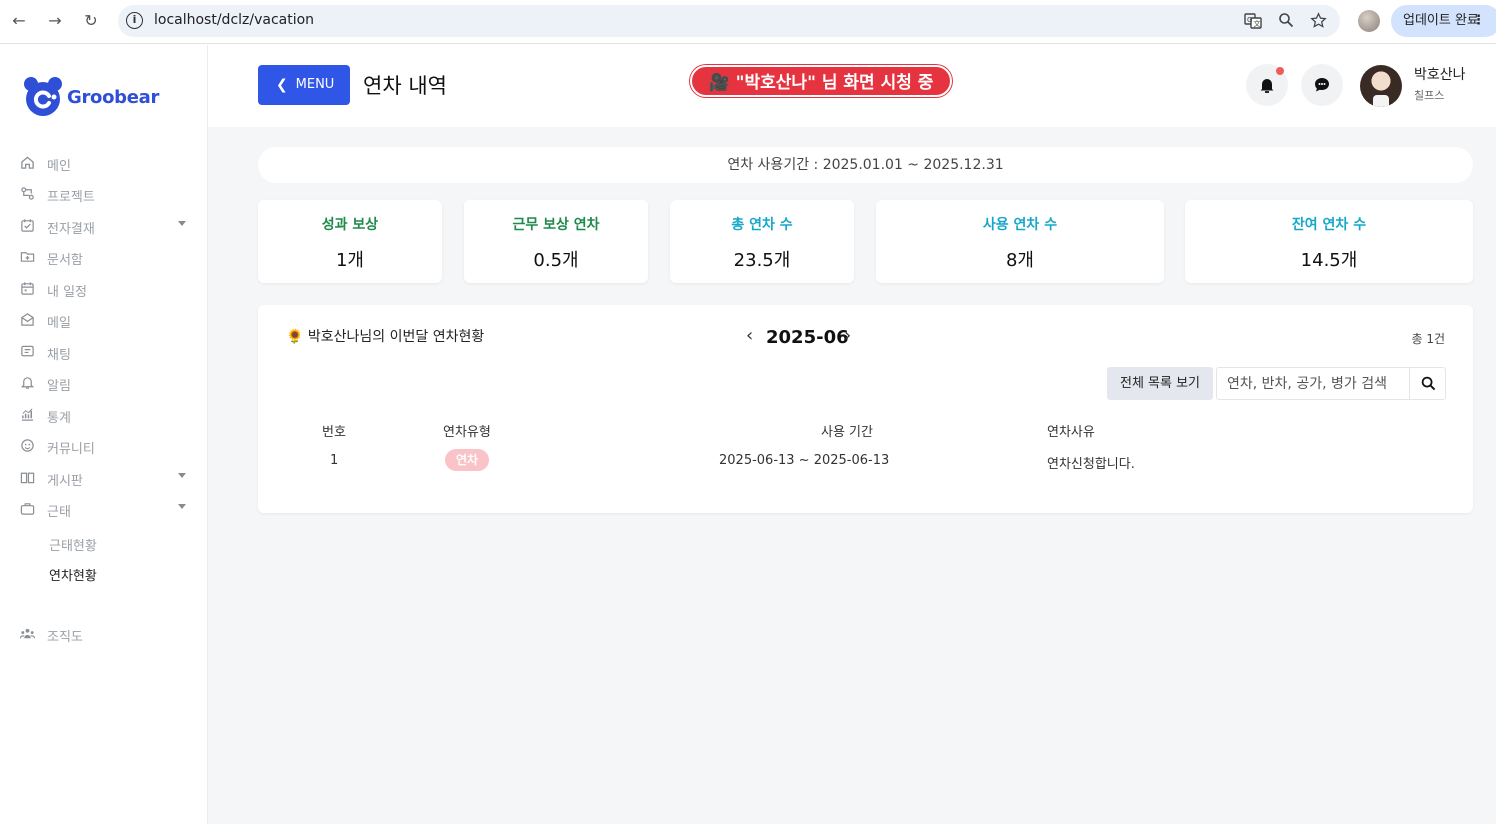 The height and width of the screenshot is (824, 1496). I want to click on url-text: localhost/dclz/vacation, so click(234, 20).